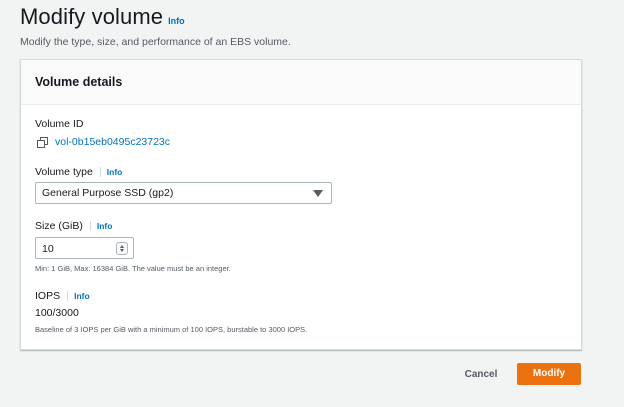 Image resolution: width=624 pixels, height=407 pixels. I want to click on size-label: Size (GiB) Info, so click(73, 226).